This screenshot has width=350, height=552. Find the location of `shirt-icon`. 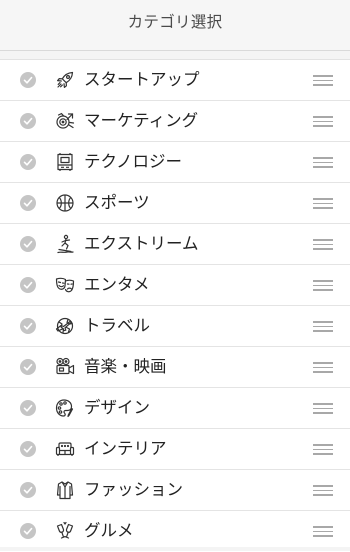

shirt-icon is located at coordinates (65, 490).